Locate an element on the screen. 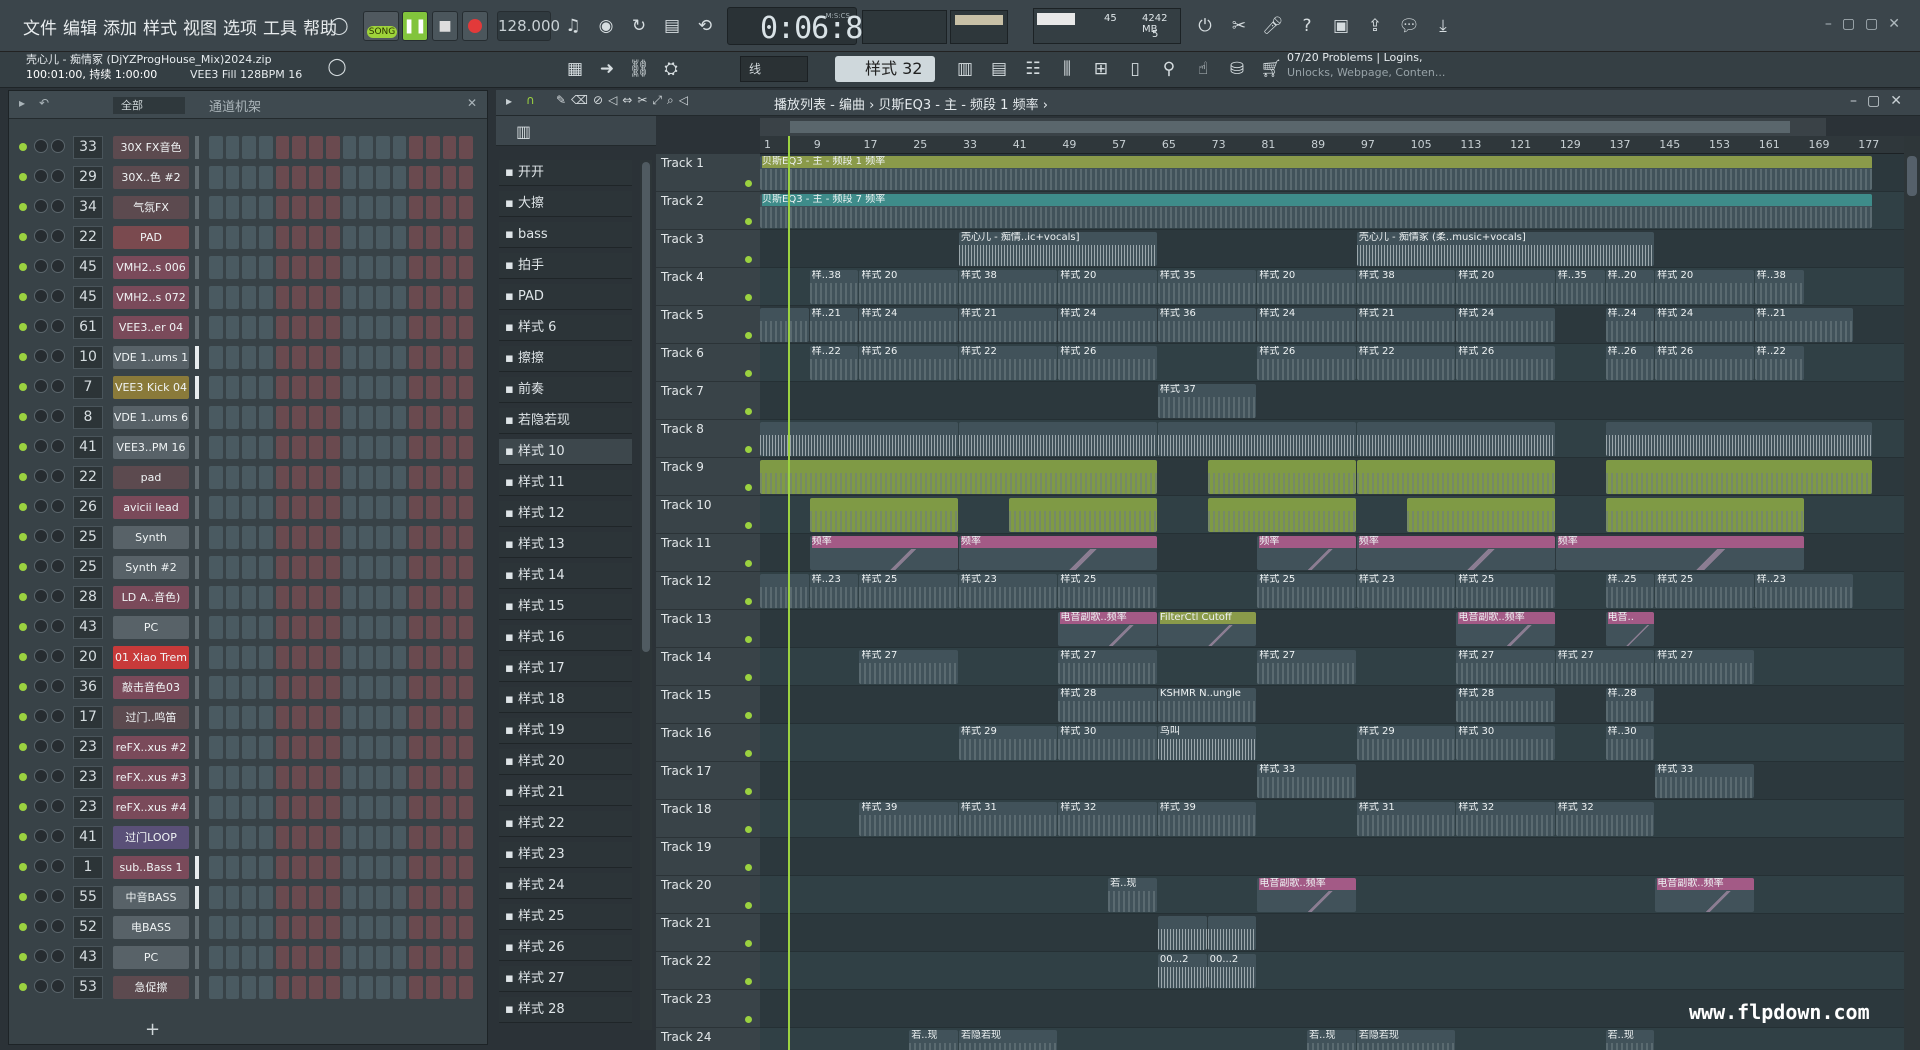 This screenshot has width=1920, height=1050. track-header: Track 15 is located at coordinates (708, 705).